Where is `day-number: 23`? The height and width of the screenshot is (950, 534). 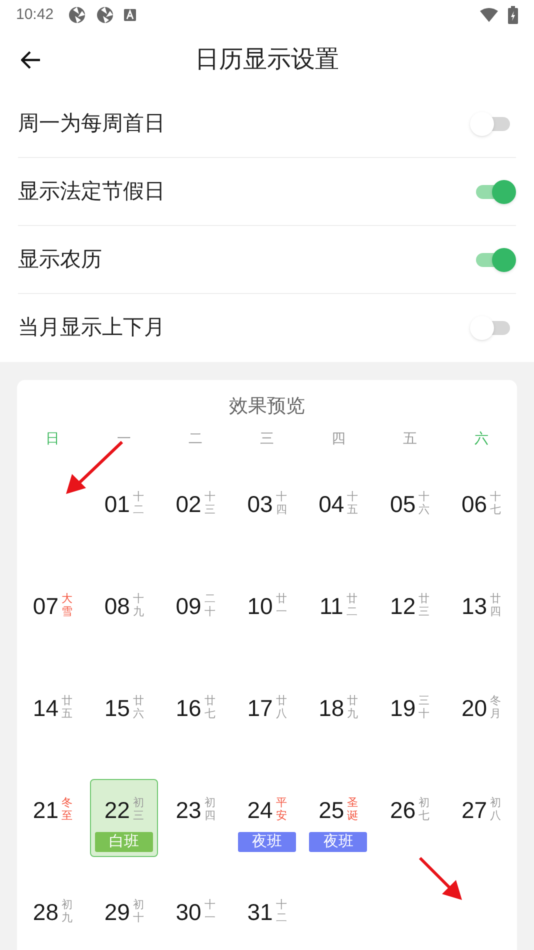 day-number: 23 is located at coordinates (189, 810).